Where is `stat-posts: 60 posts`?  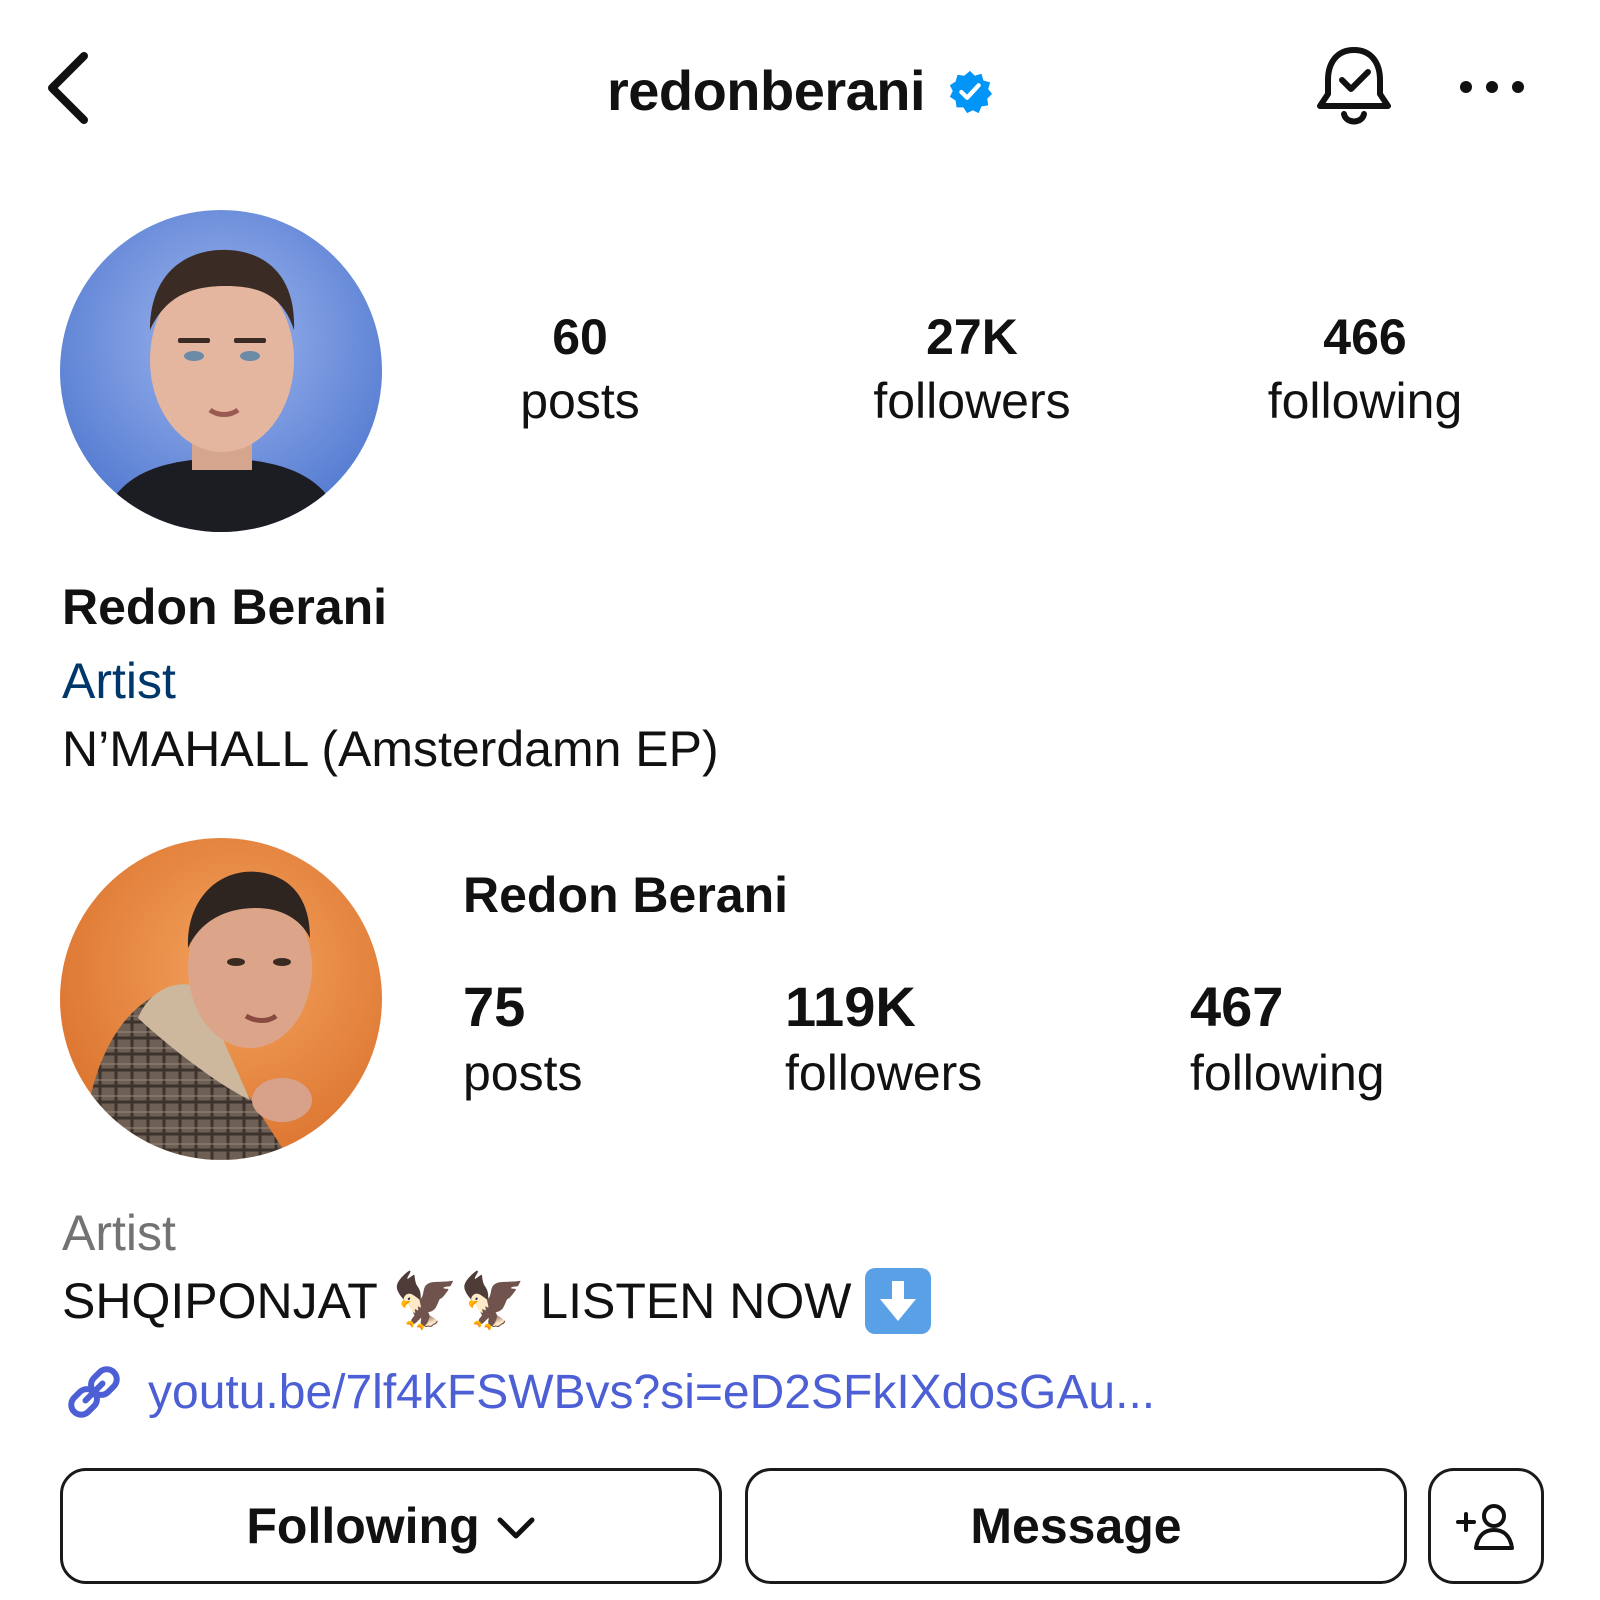
stat-posts: 60 posts is located at coordinates (580, 370).